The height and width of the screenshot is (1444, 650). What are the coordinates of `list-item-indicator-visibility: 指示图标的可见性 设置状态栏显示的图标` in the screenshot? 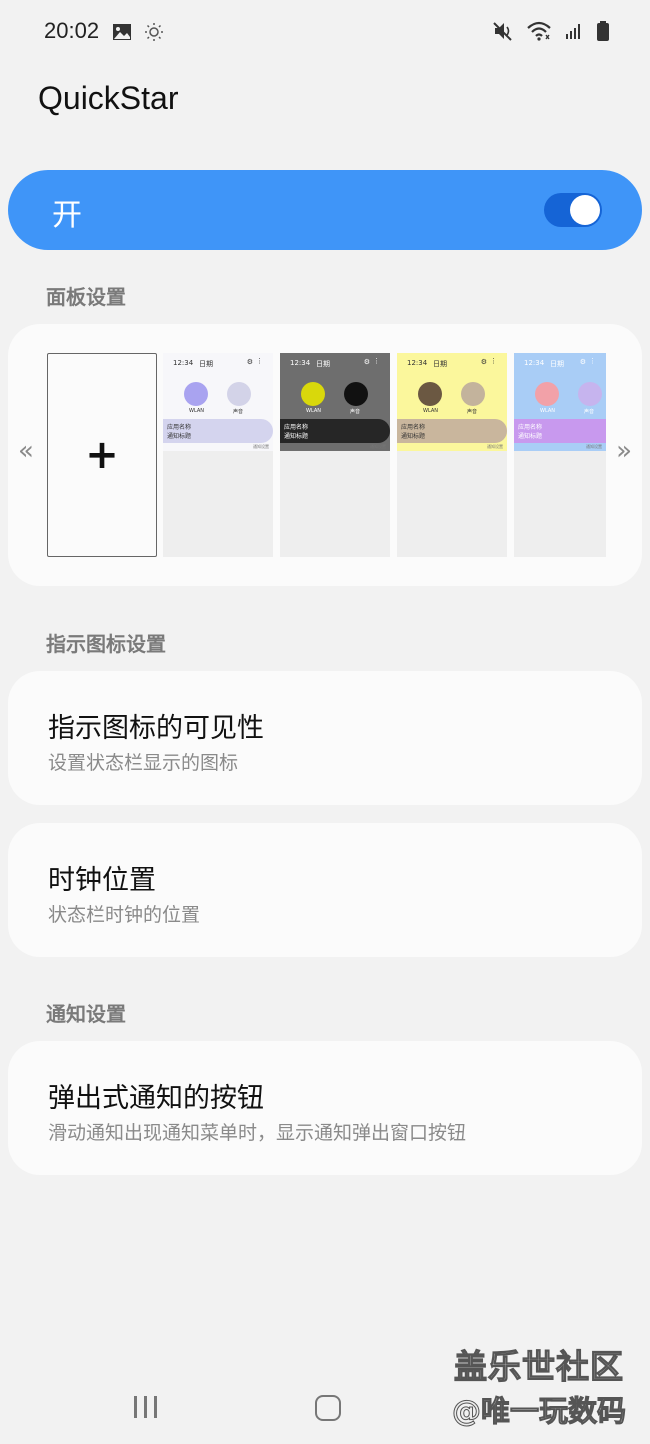 It's located at (325, 738).